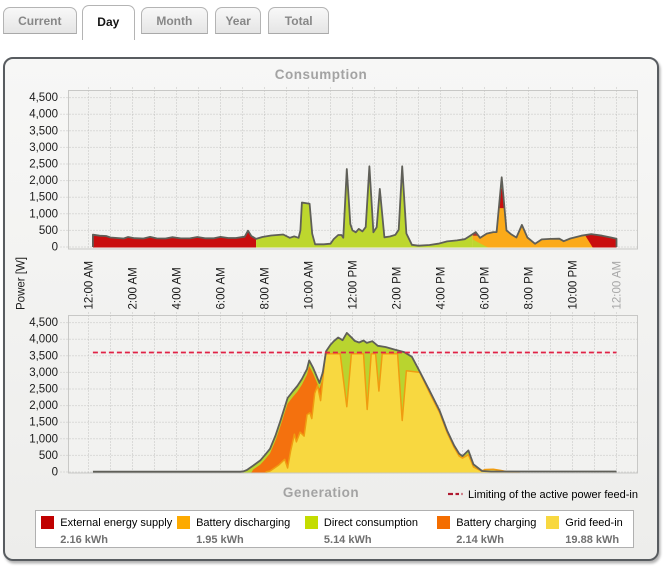 The height and width of the screenshot is (566, 665). I want to click on svg-text:Limiting of the active power f: Limiting of the active power feed-in, so click(553, 495).